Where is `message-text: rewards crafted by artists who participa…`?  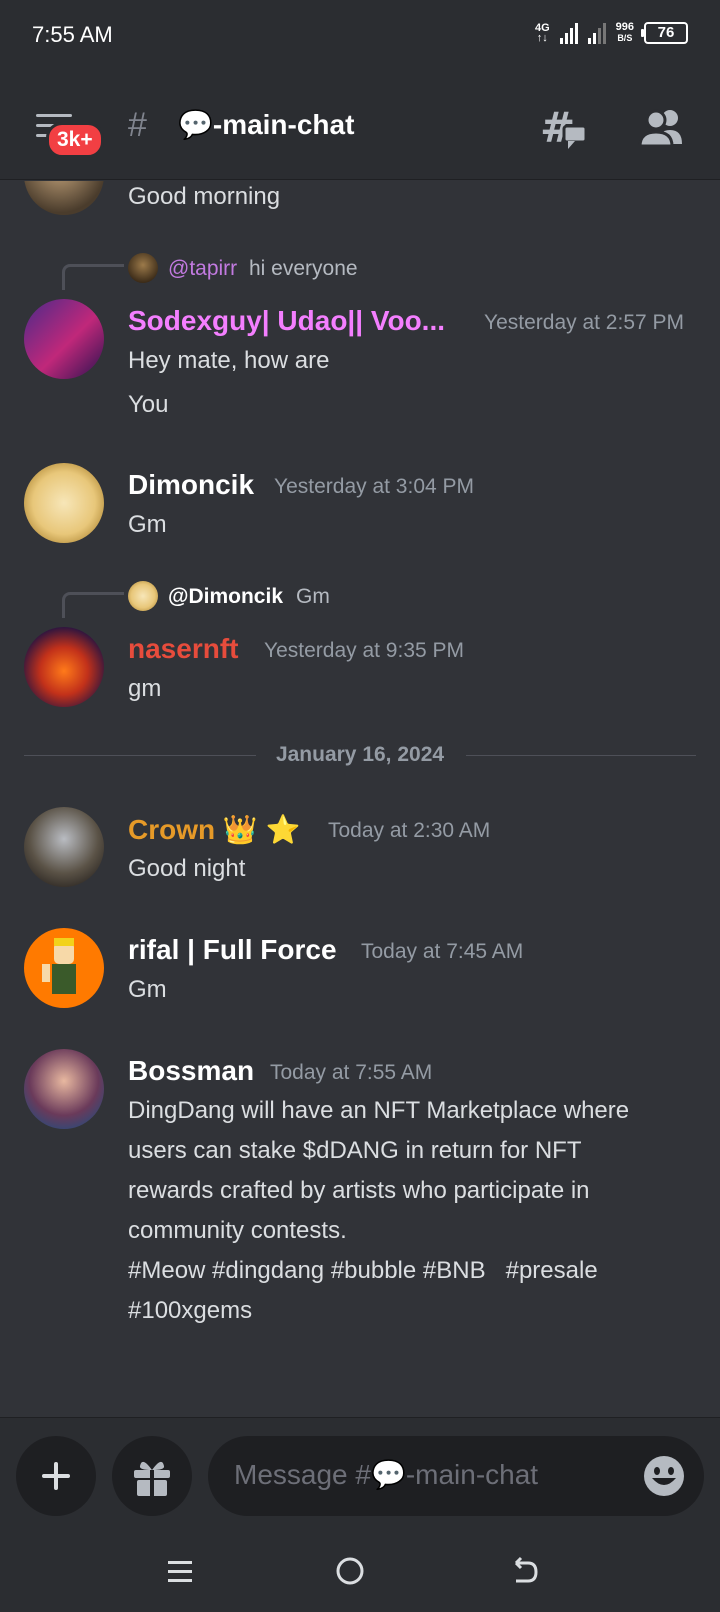
message-text: rewards crafted by artists who participa… is located at coordinates (359, 1190).